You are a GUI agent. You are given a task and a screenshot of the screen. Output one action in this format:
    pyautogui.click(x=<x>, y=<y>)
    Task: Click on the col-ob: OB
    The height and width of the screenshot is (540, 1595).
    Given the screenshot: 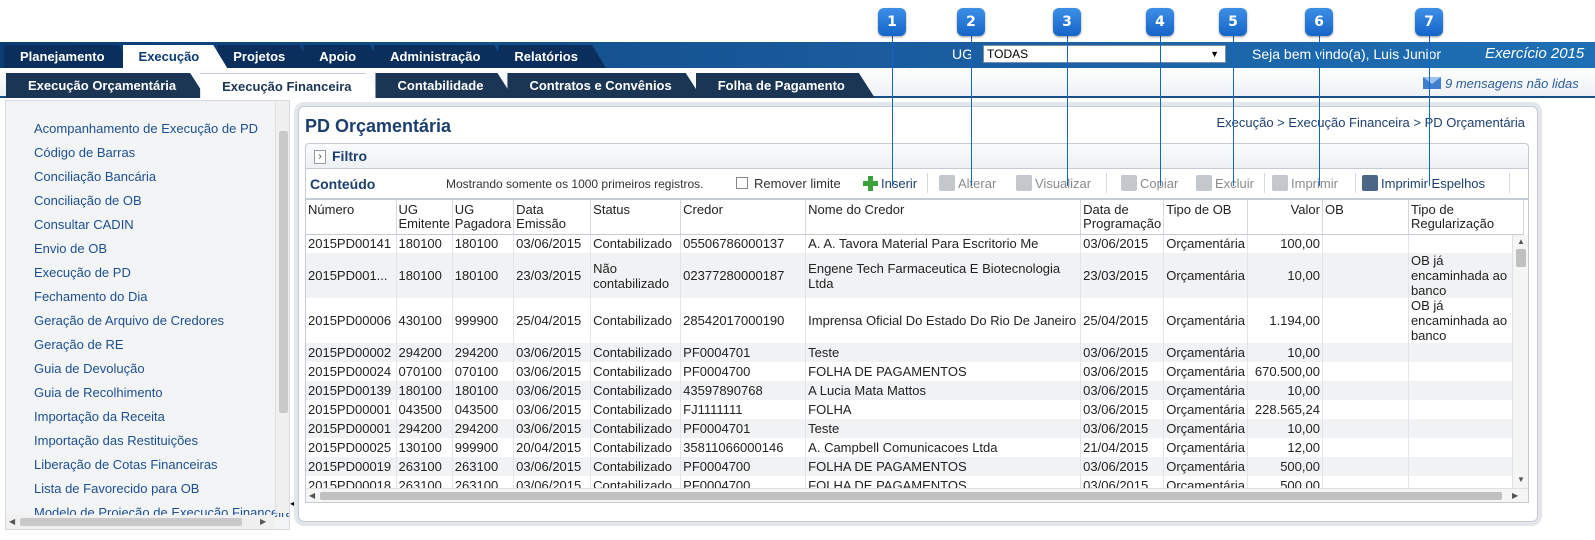 What is the action you would take?
    pyautogui.click(x=1365, y=217)
    